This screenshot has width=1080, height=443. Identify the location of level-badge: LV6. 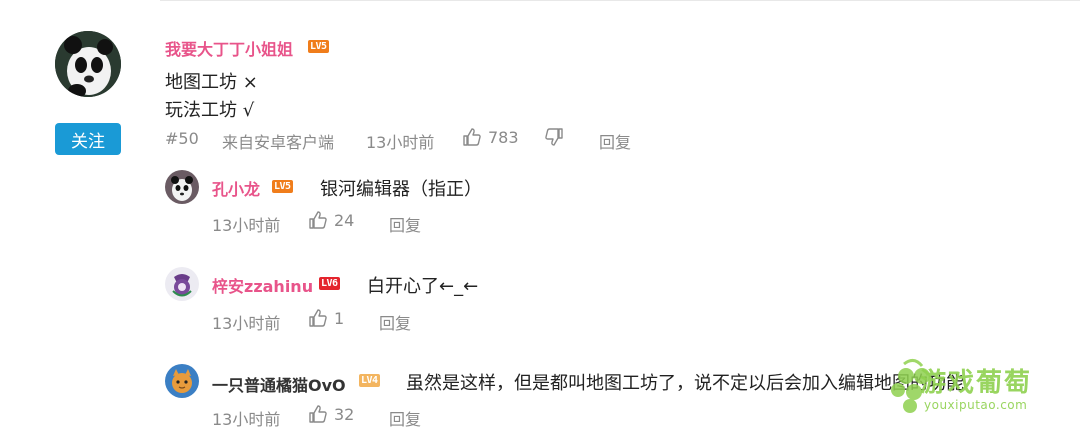
(329, 283).